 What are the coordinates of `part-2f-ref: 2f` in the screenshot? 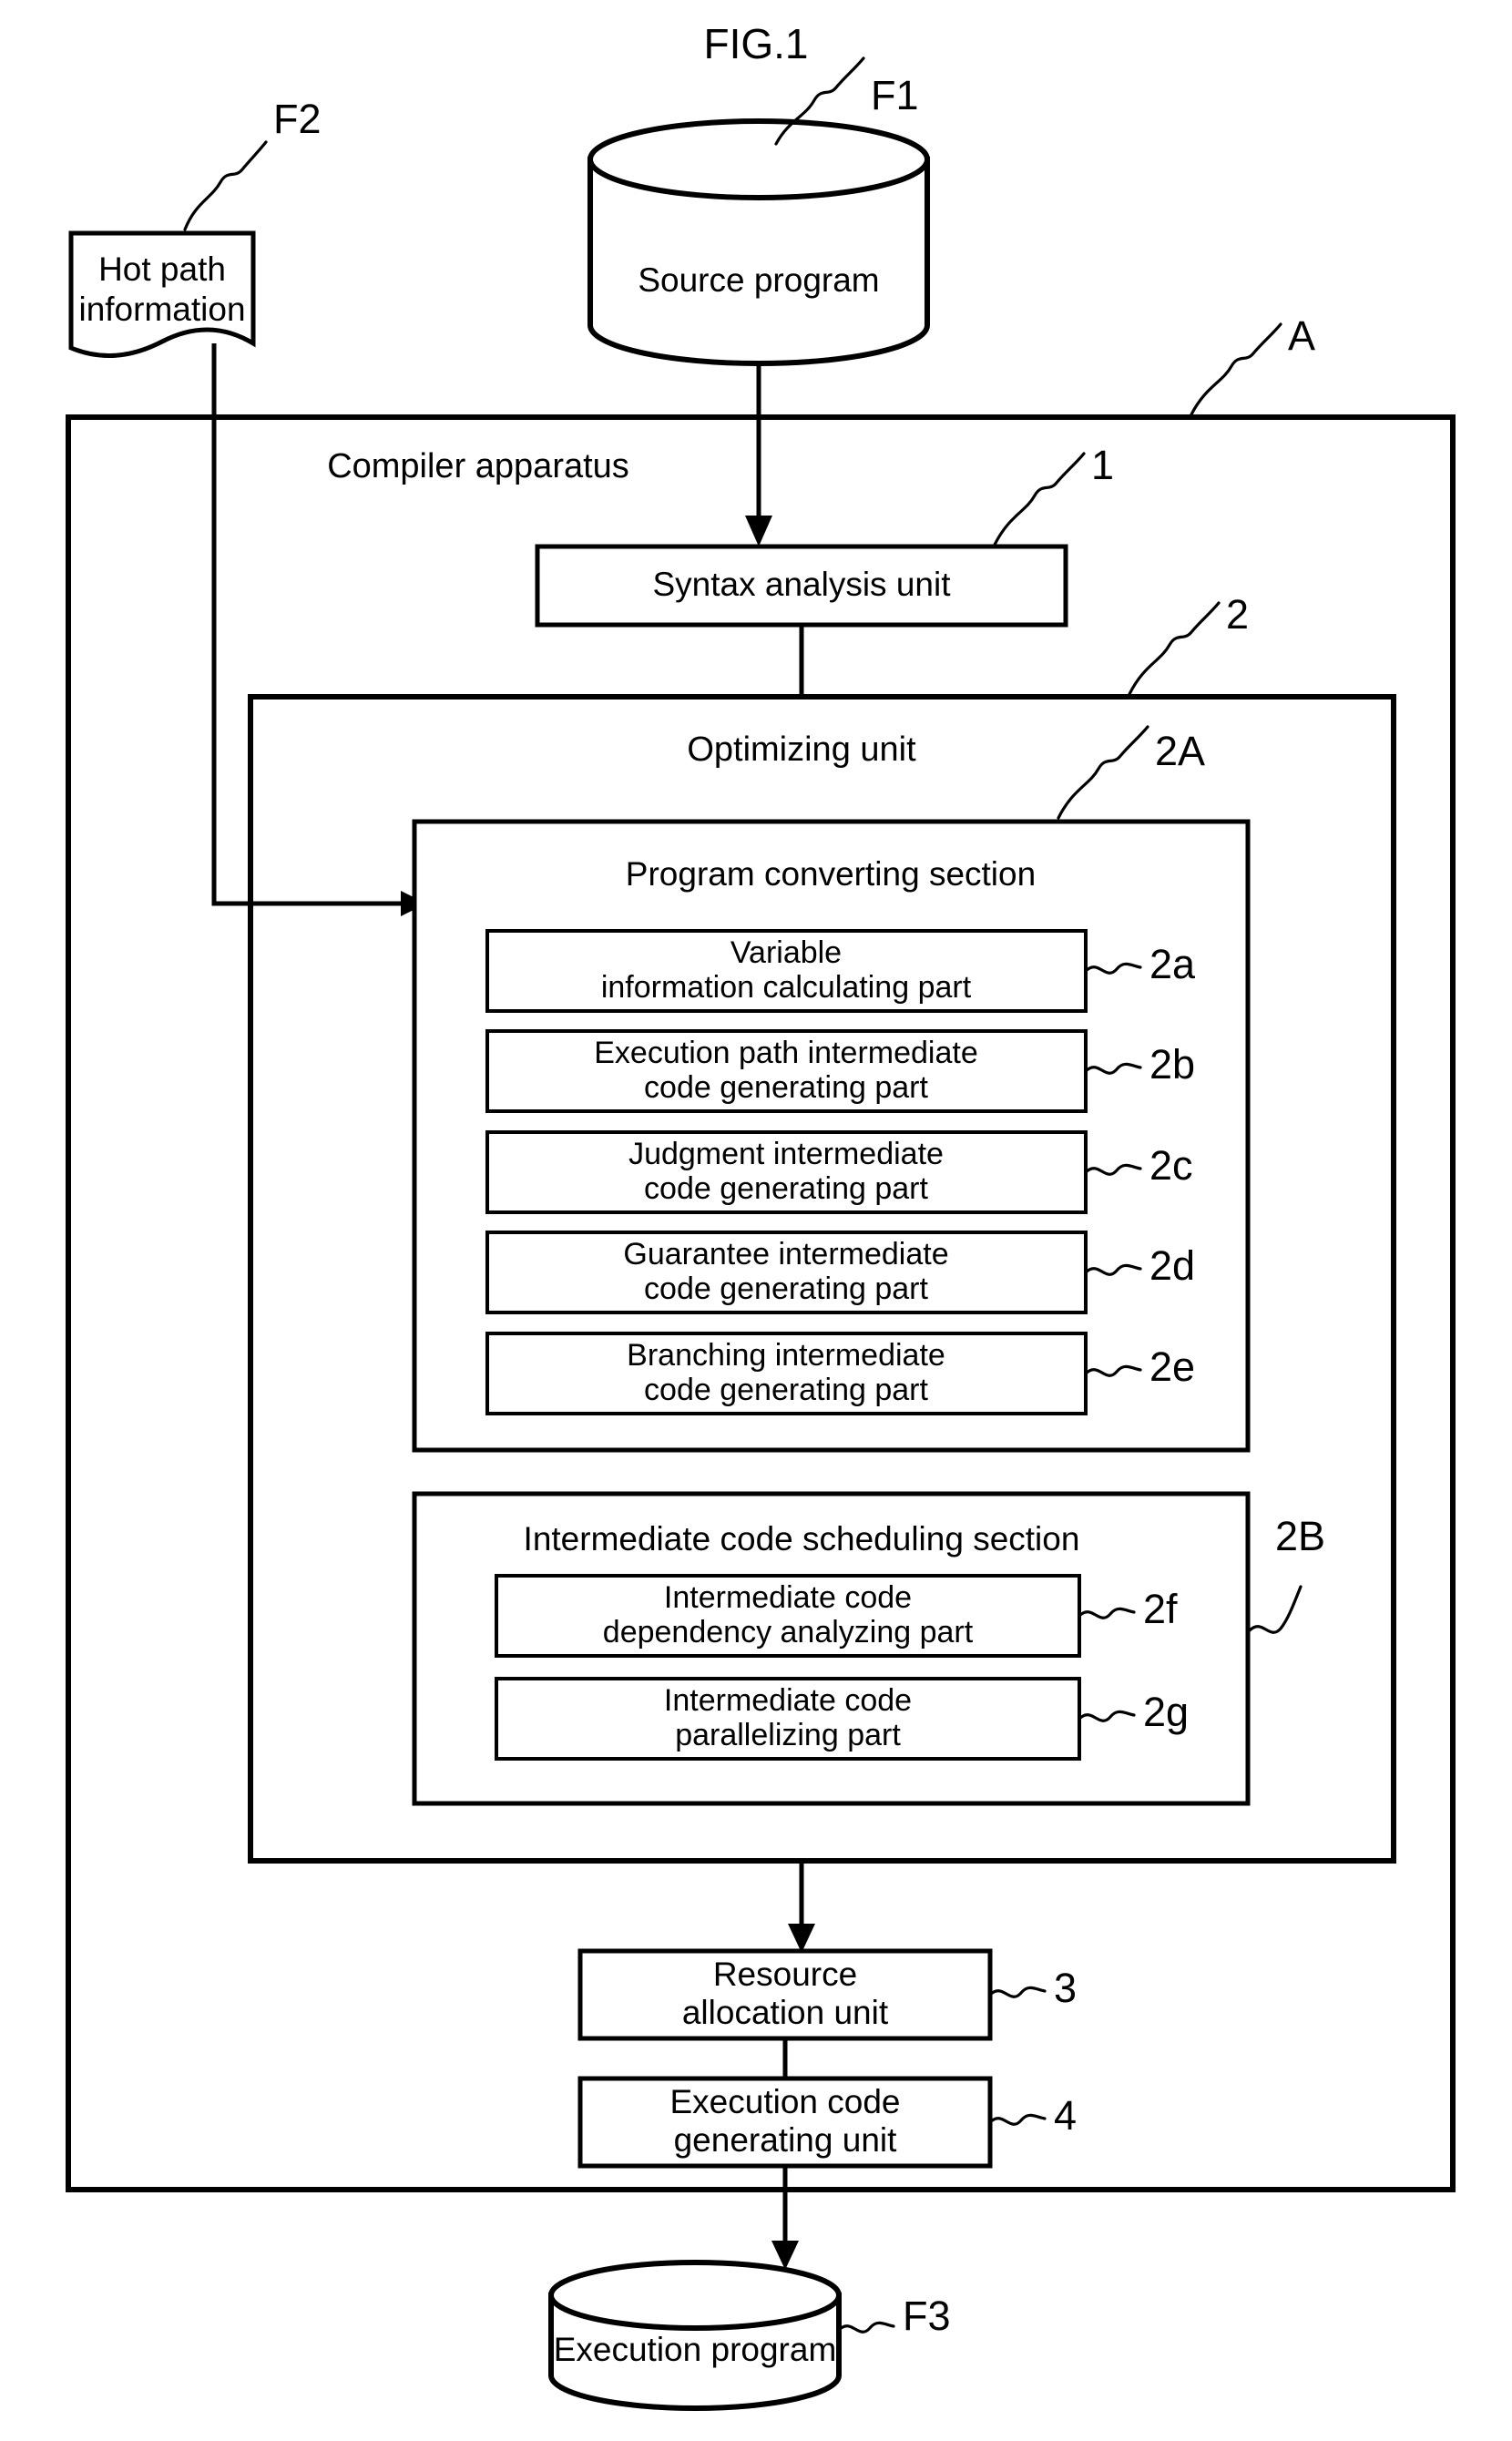 It's located at (1160, 1609).